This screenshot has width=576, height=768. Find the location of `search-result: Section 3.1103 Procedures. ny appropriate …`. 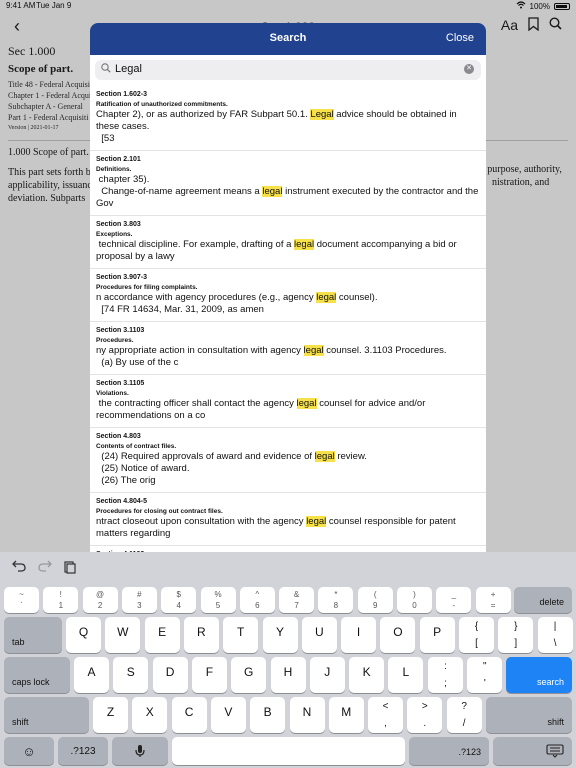

search-result: Section 3.1103 Procedures. ny appropriate … is located at coordinates (288, 348).